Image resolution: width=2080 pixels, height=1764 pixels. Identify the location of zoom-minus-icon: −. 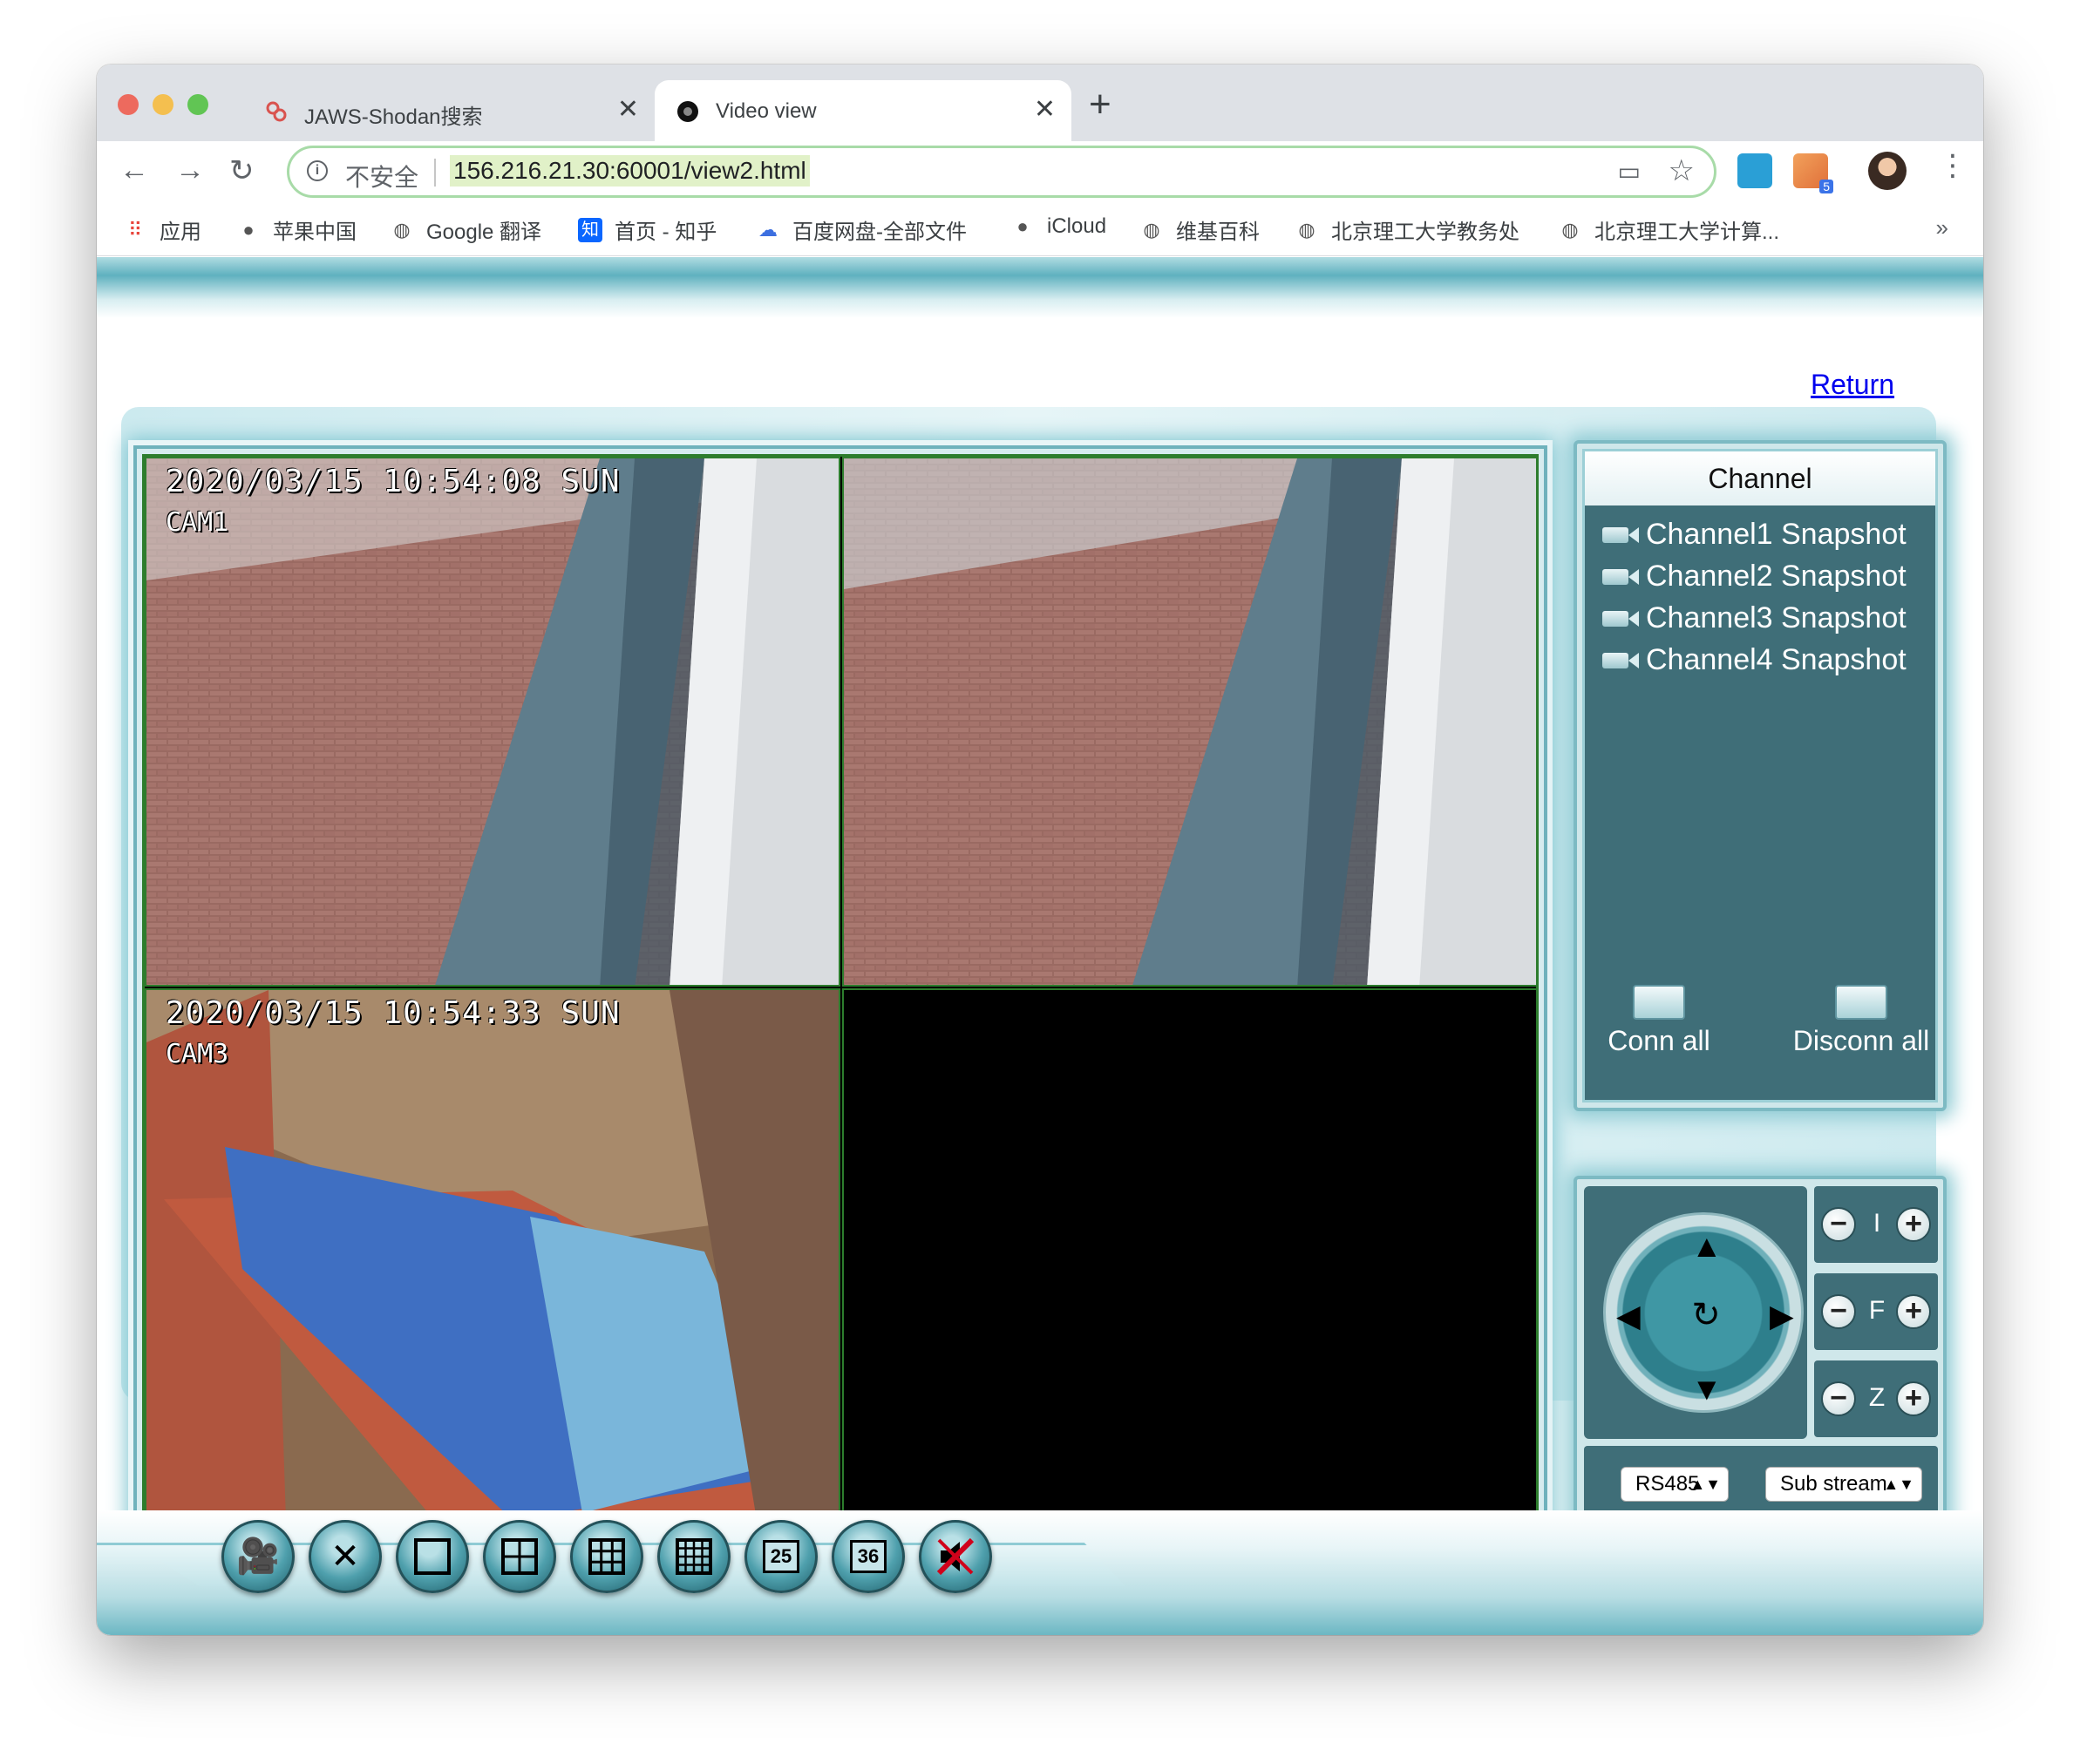
(1838, 1398).